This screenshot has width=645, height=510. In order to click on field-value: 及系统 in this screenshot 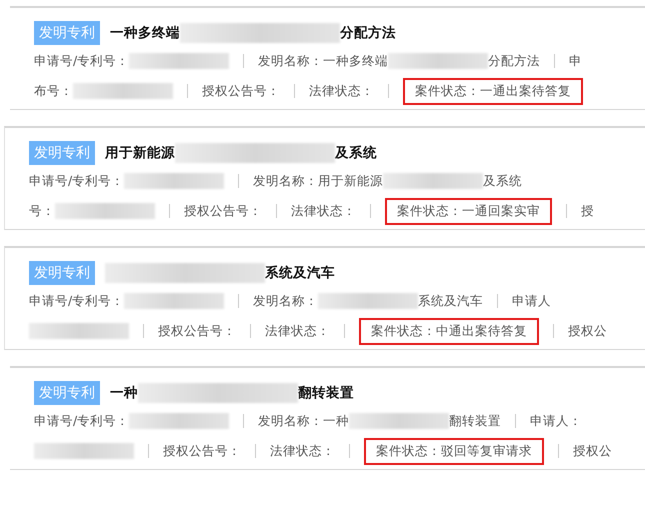, I will do `click(502, 181)`.